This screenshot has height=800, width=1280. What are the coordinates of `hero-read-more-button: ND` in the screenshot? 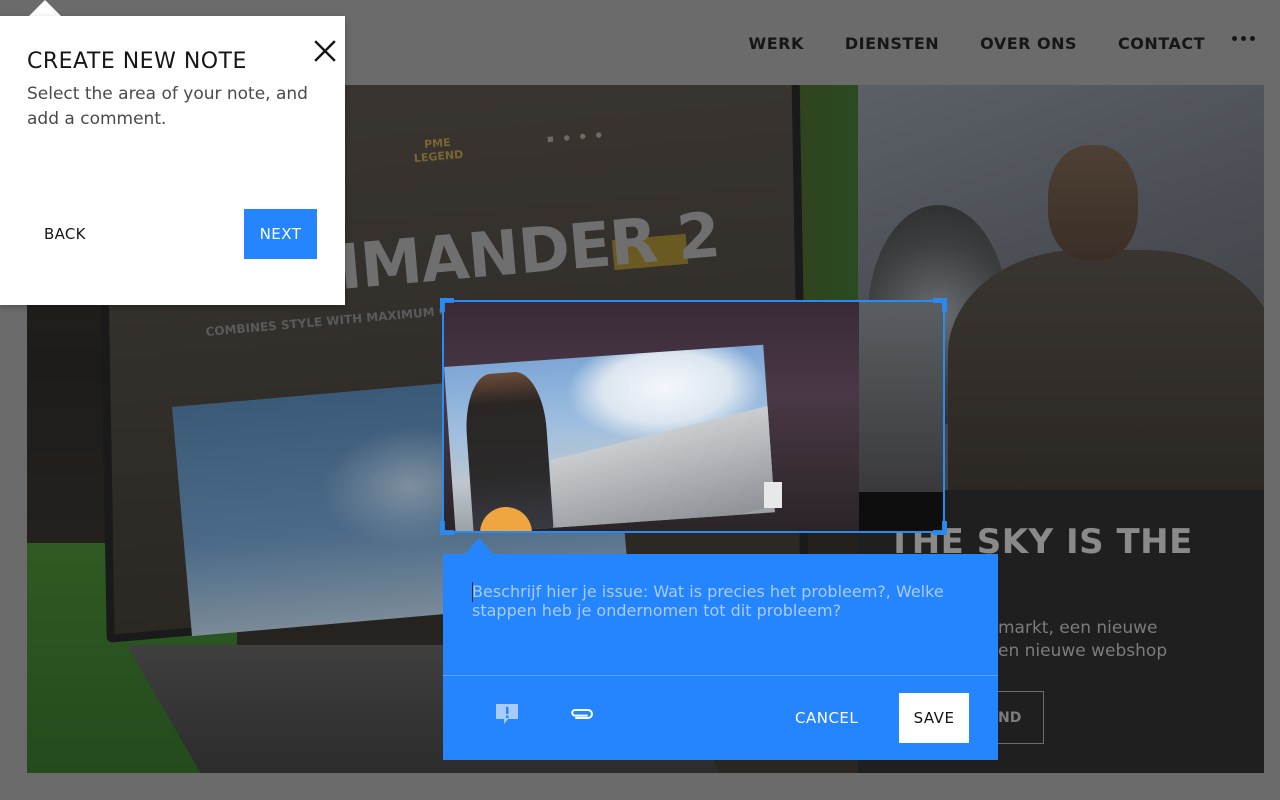 It's located at (1021, 717).